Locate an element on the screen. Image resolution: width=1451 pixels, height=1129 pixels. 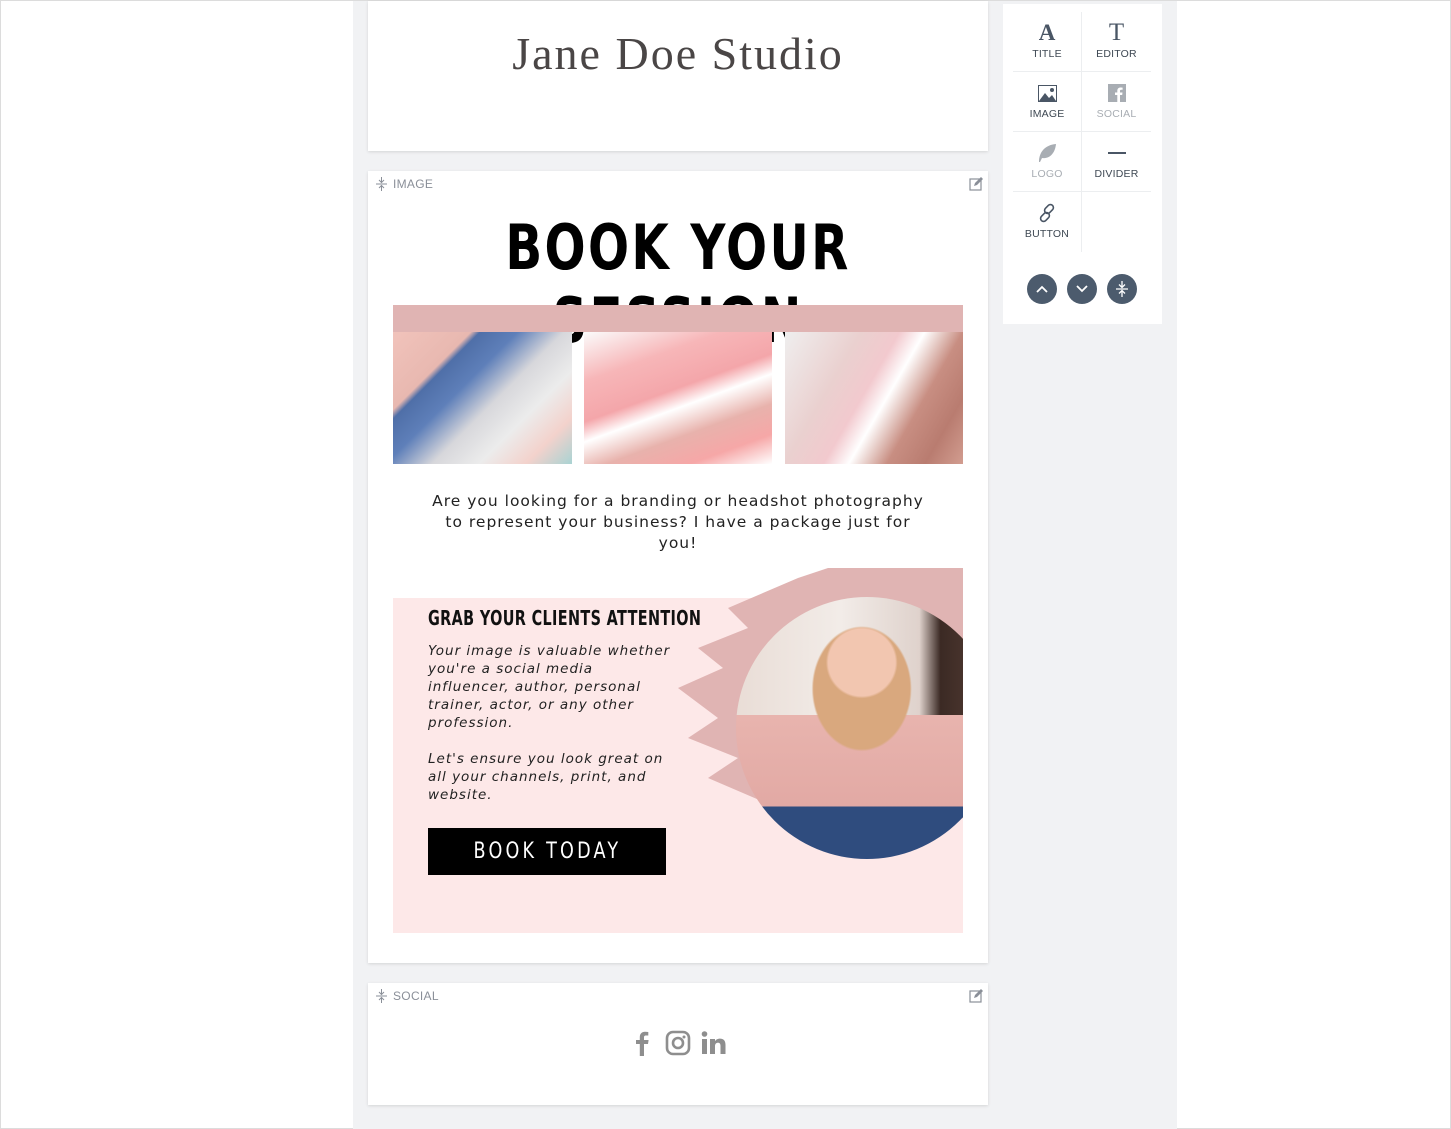
book-today-label: BOOK TODAY is located at coordinates (547, 851).